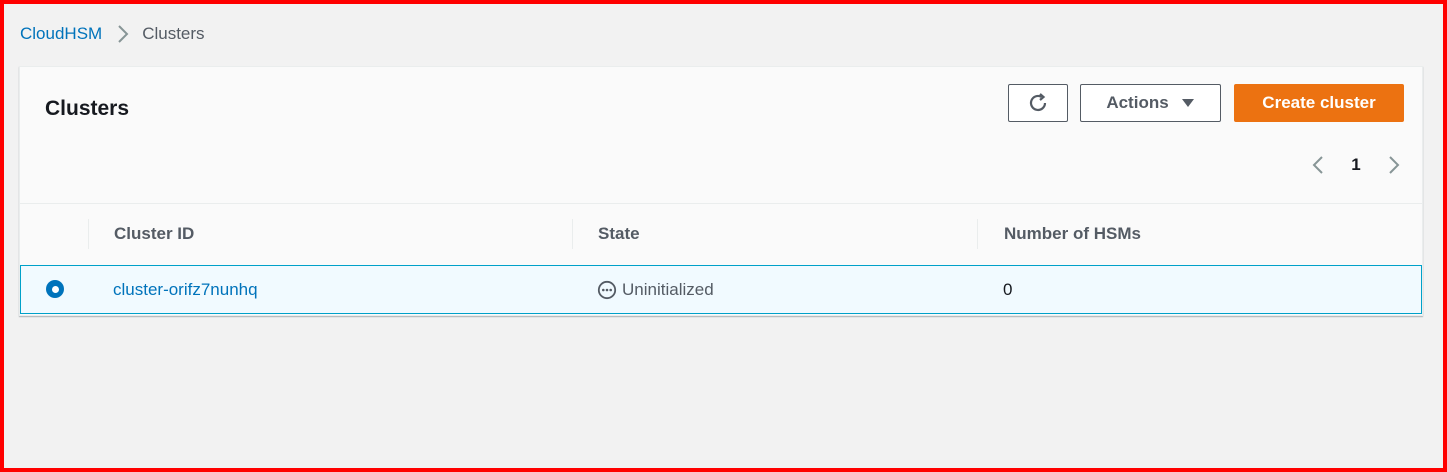  I want to click on radio-selected-dot, so click(55, 289).